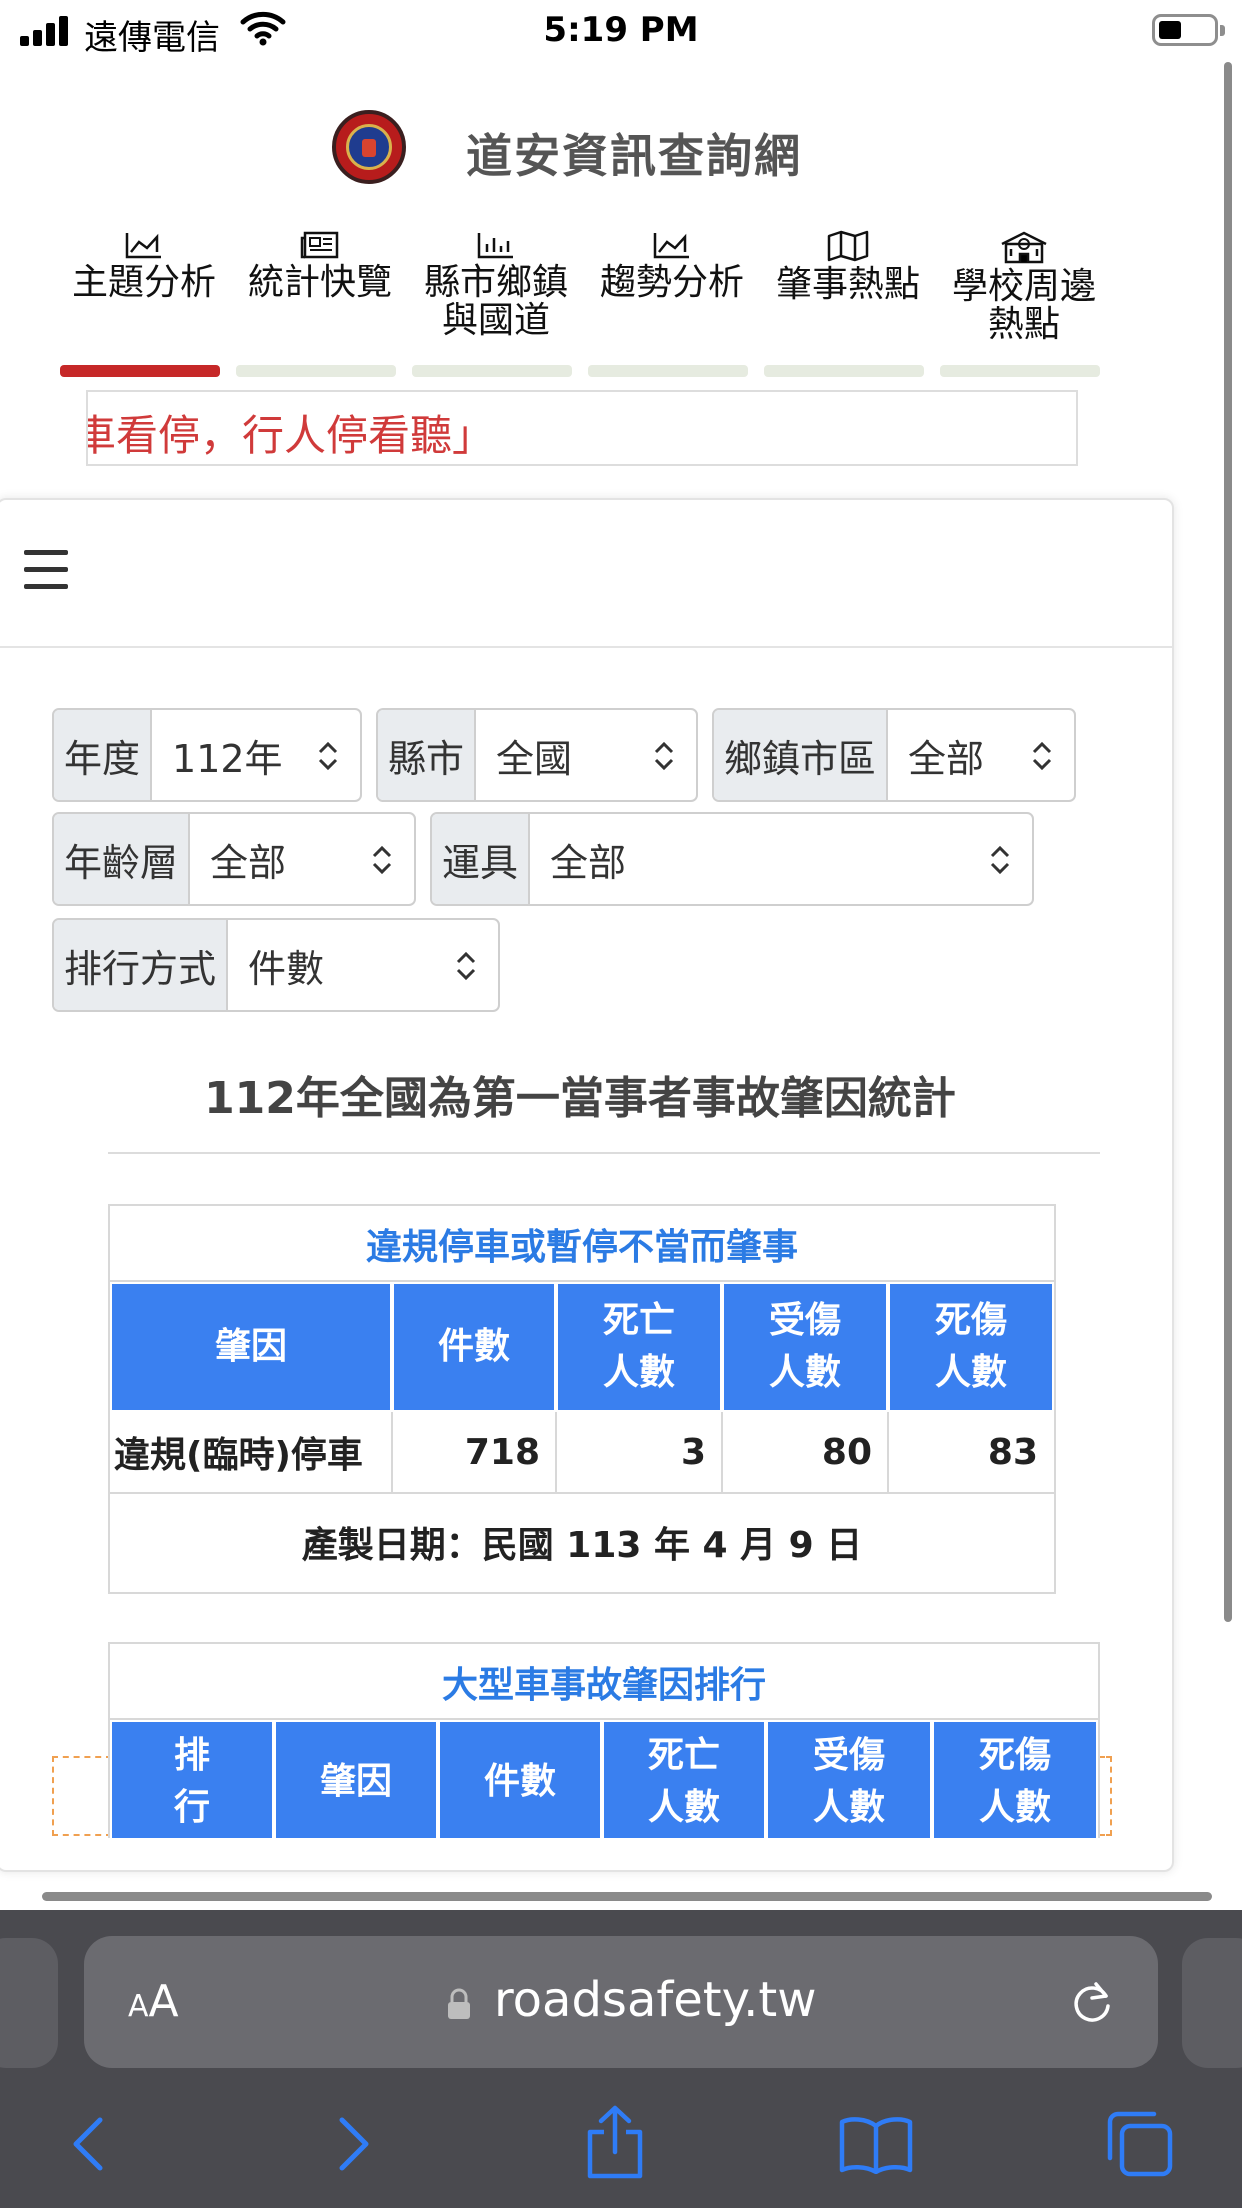 The width and height of the screenshot is (1242, 2208). What do you see at coordinates (801, 755) in the screenshot?
I see `filter-label: 鄉鎮市區` at bounding box center [801, 755].